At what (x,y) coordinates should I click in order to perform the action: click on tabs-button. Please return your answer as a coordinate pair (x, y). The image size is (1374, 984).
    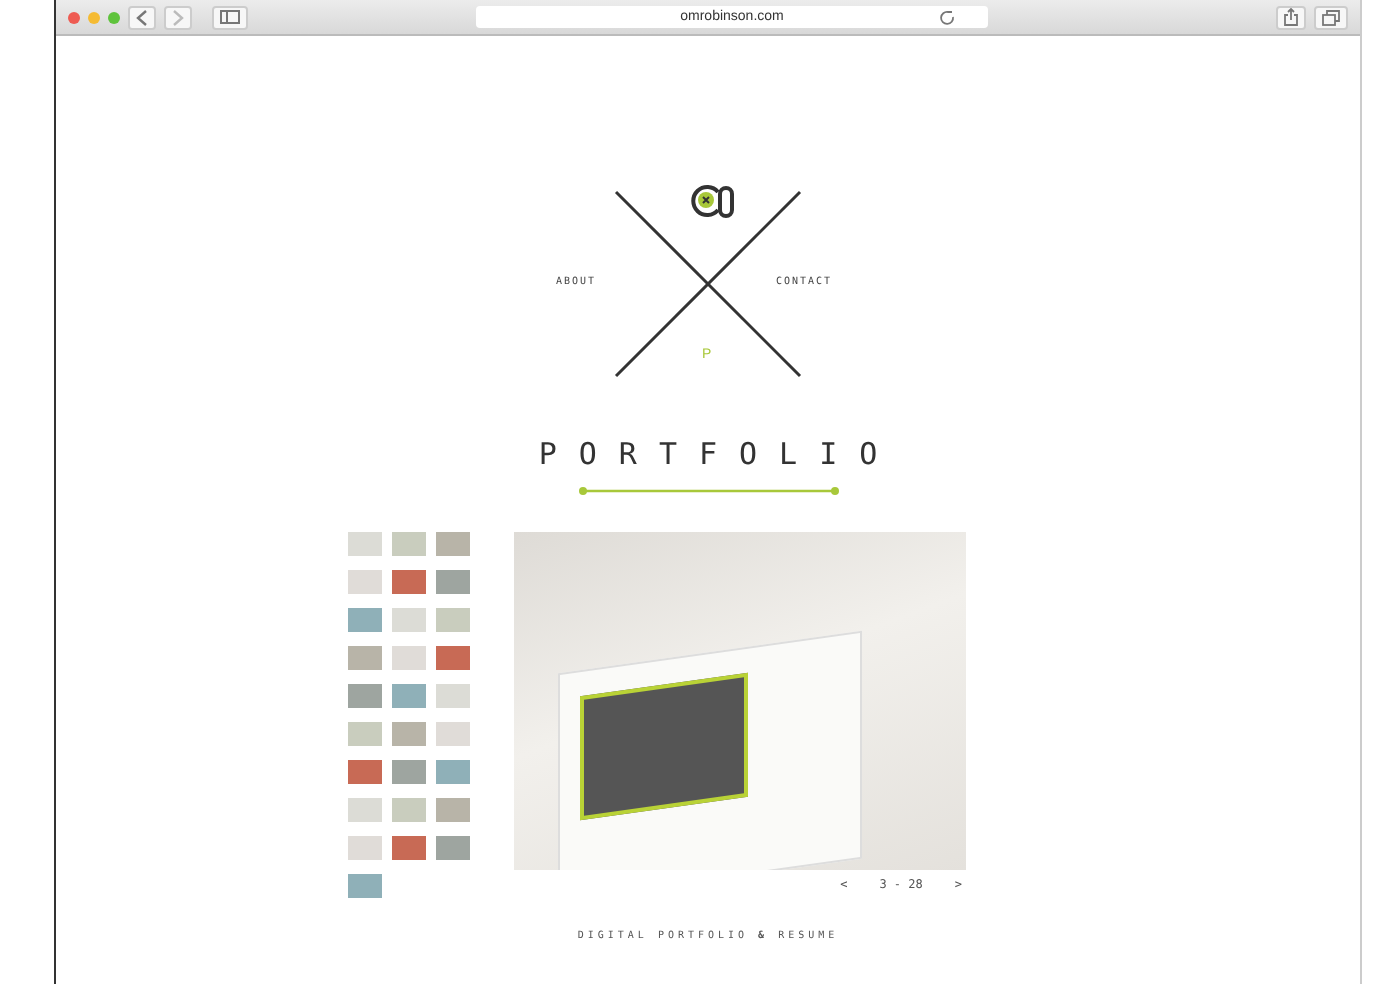
    Looking at the image, I should click on (1331, 17).